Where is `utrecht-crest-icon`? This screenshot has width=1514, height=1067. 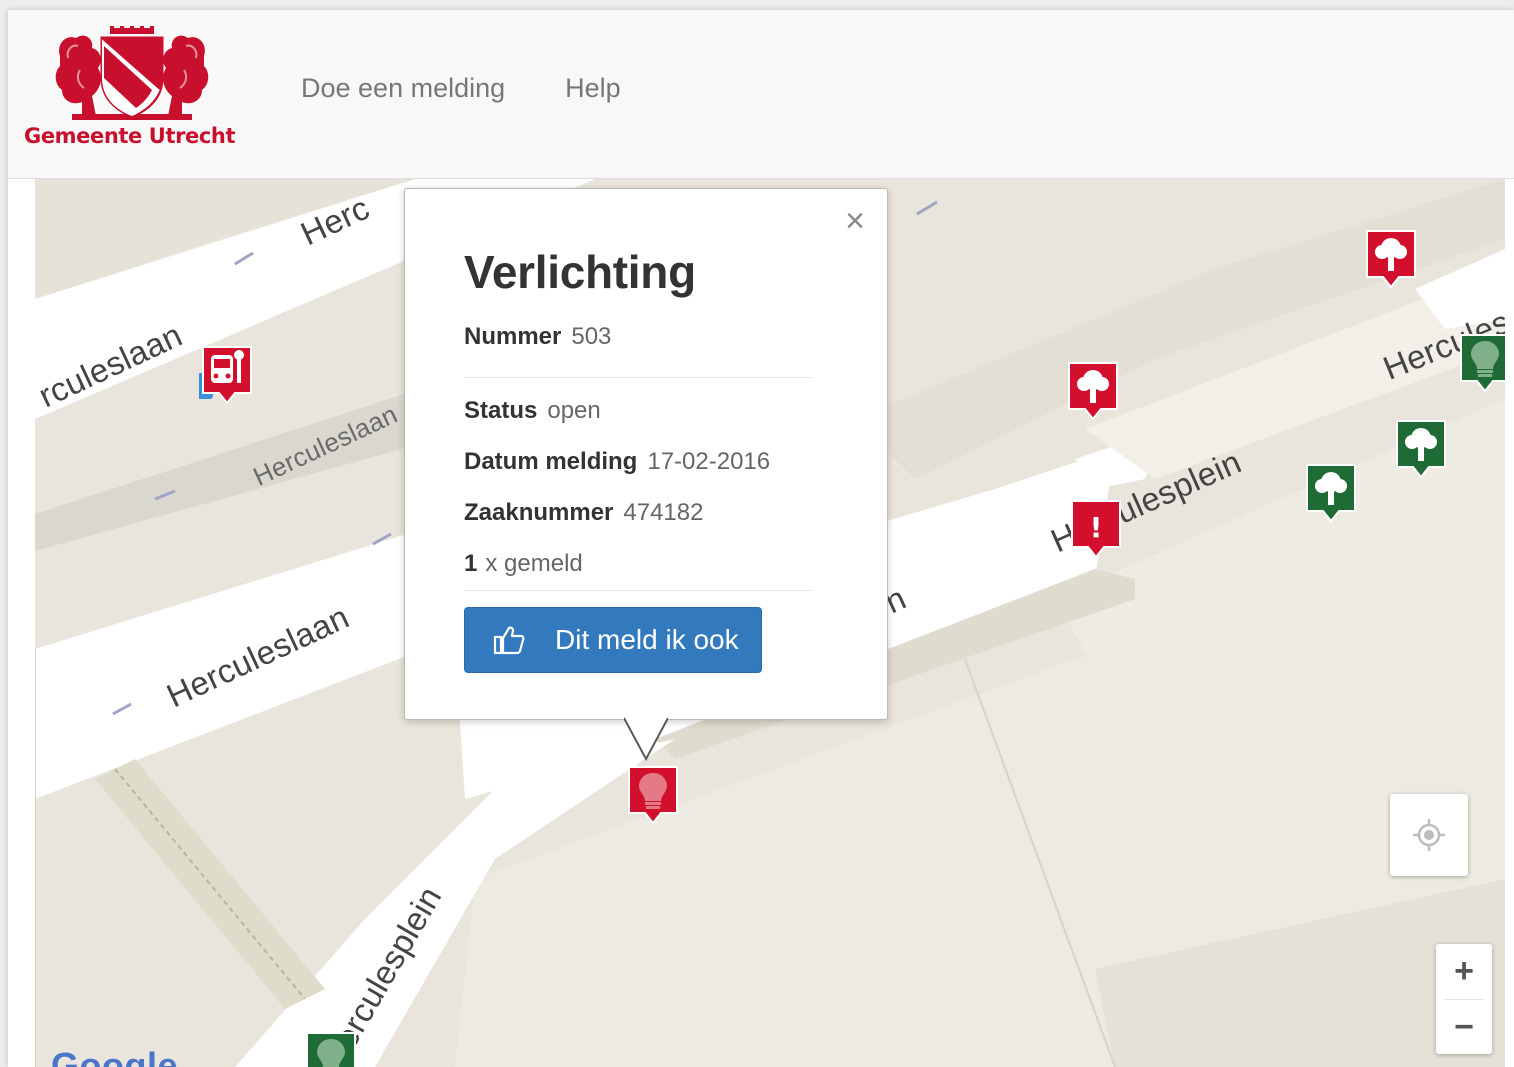 utrecht-crest-icon is located at coordinates (132, 73).